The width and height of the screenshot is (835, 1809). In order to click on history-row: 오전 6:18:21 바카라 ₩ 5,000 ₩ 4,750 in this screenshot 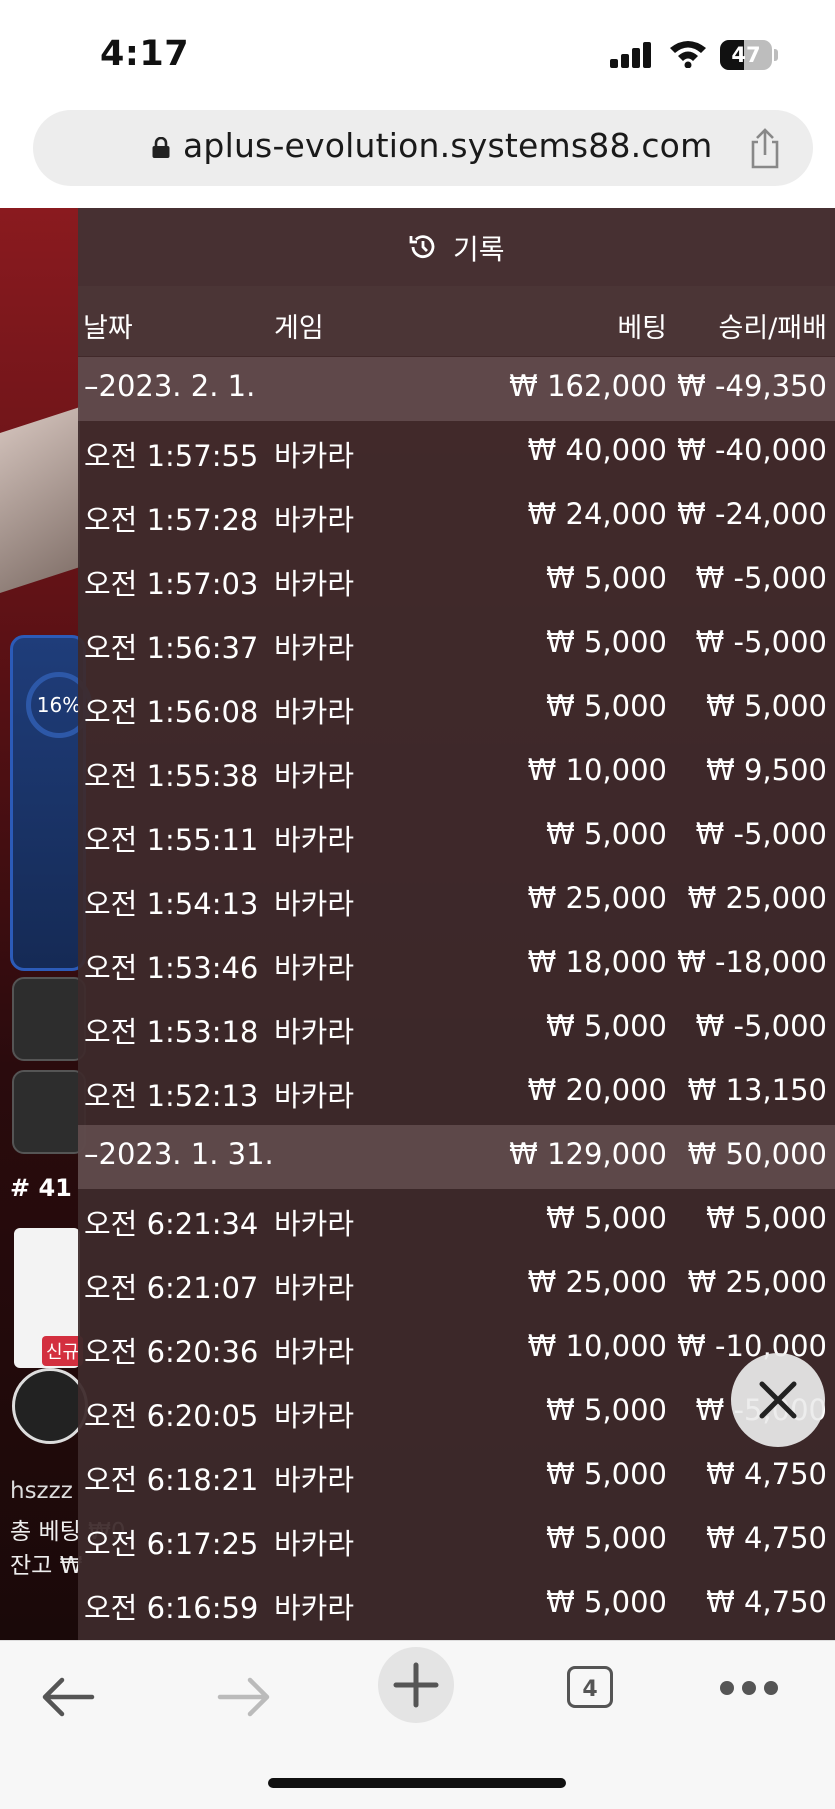, I will do `click(456, 1477)`.